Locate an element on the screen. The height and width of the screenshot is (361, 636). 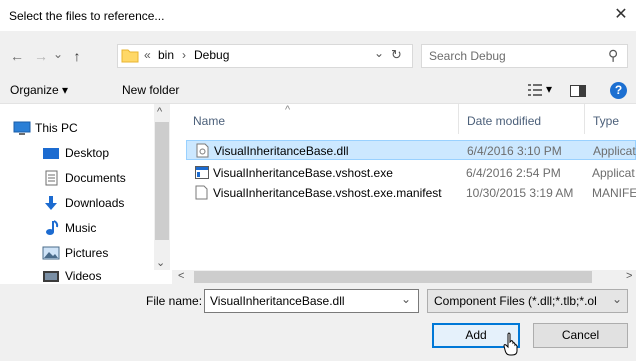
sidebar-item-label: Videos is located at coordinates (83, 276).